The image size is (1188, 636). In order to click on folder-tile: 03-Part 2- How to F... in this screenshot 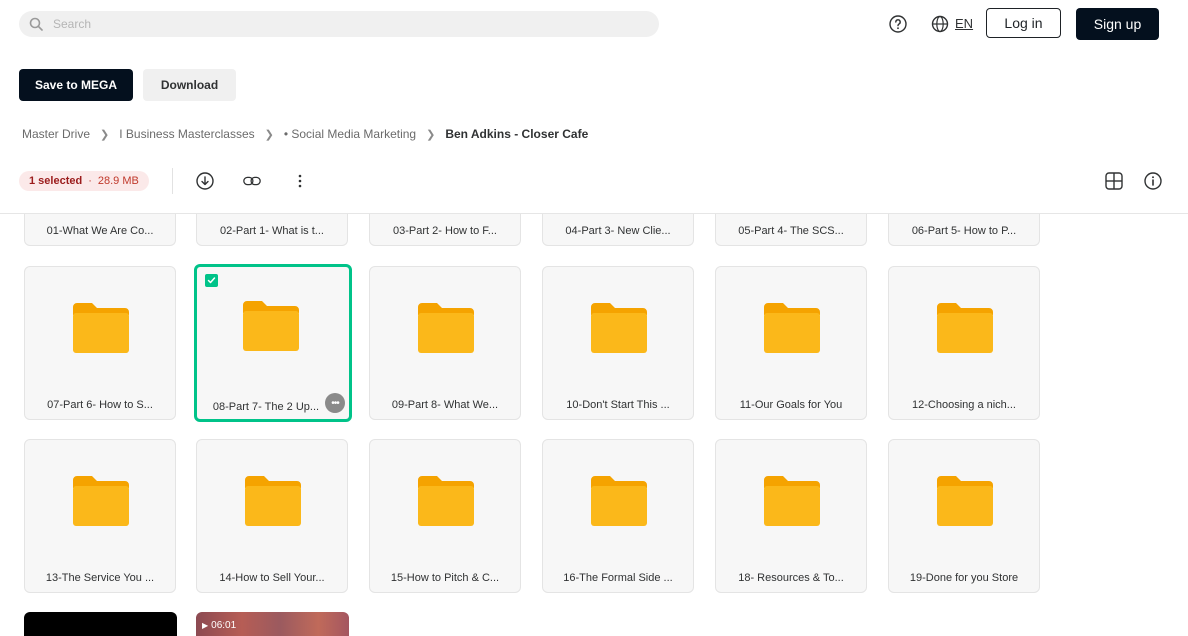, I will do `click(445, 230)`.